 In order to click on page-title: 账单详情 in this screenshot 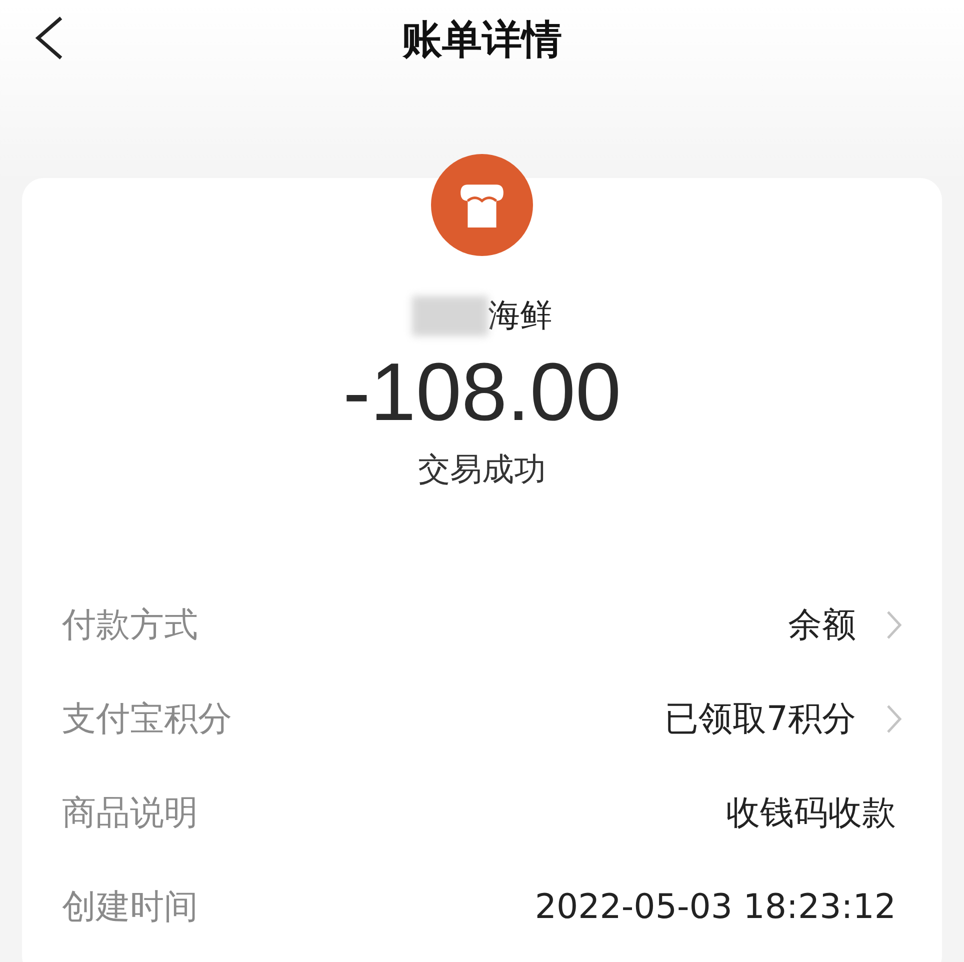, I will do `click(482, 40)`.